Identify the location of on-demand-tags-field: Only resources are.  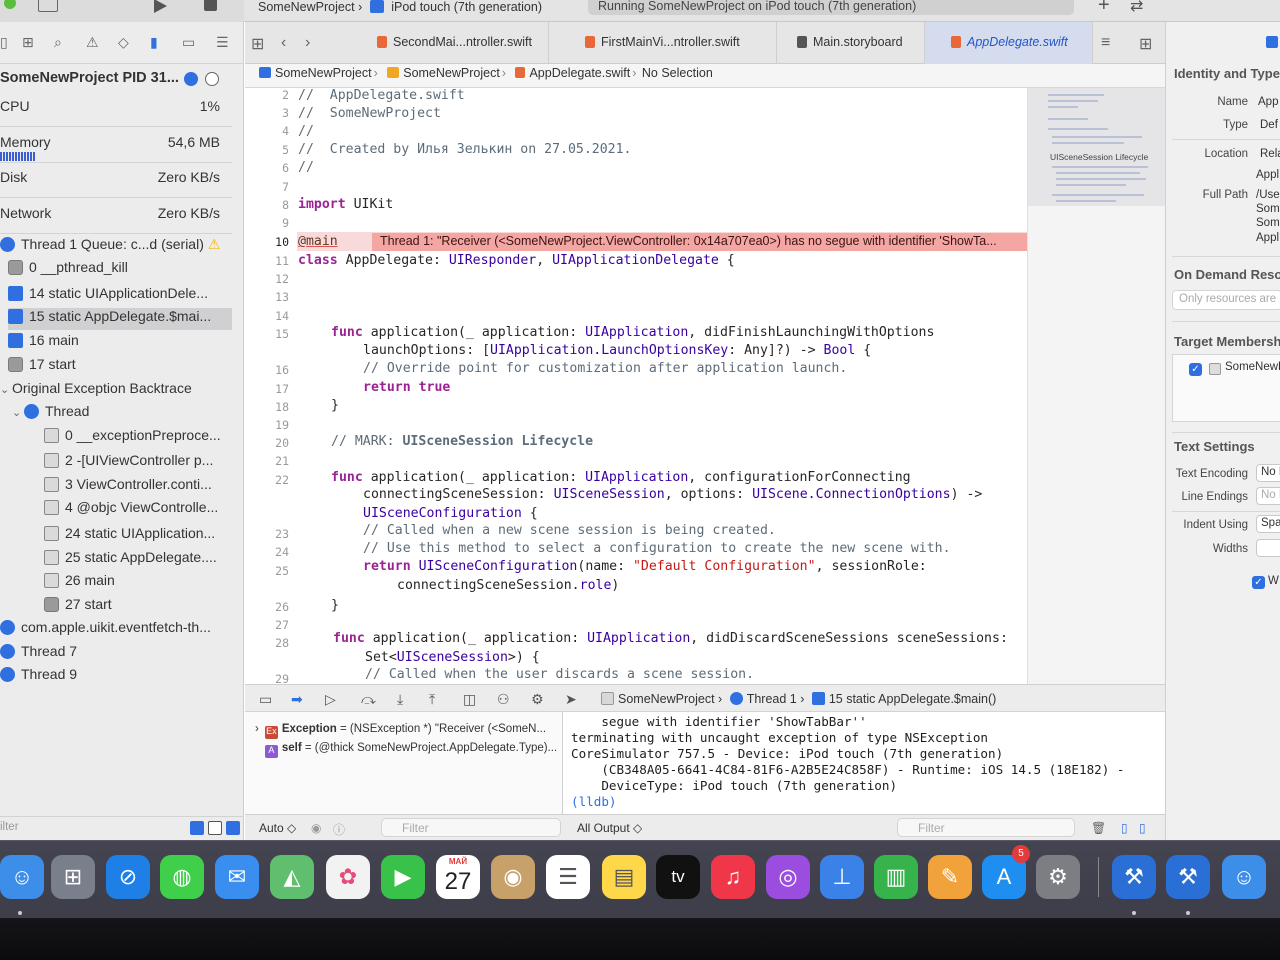
(1226, 300).